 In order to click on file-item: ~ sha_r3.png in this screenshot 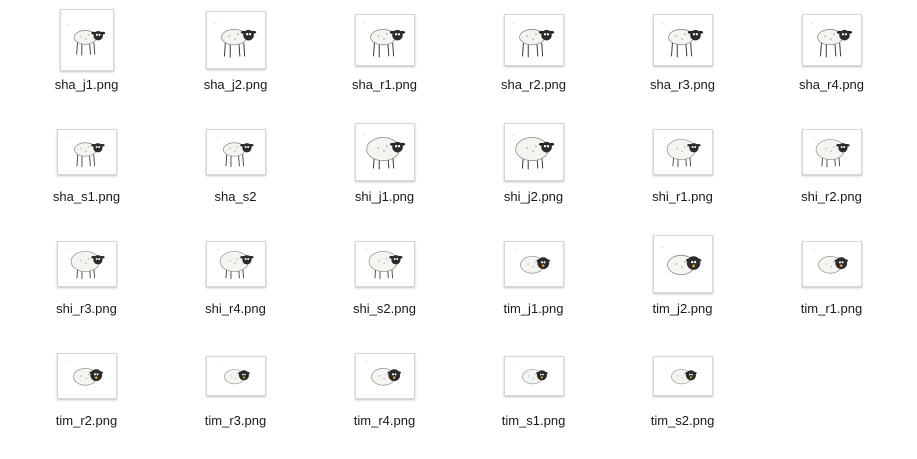, I will do `click(682, 56)`.